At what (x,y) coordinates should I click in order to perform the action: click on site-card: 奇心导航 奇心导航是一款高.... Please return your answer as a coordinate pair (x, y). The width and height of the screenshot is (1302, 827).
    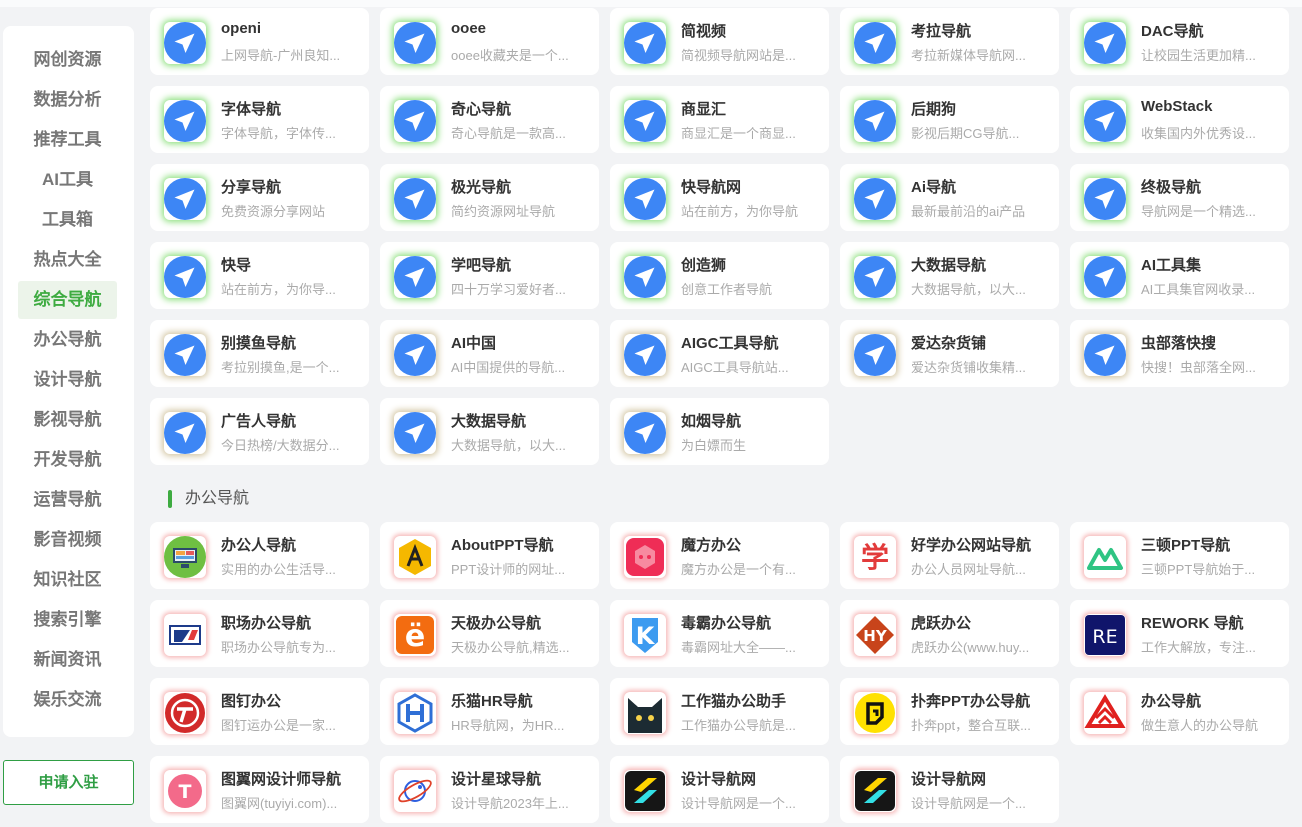
    Looking at the image, I should click on (489, 119).